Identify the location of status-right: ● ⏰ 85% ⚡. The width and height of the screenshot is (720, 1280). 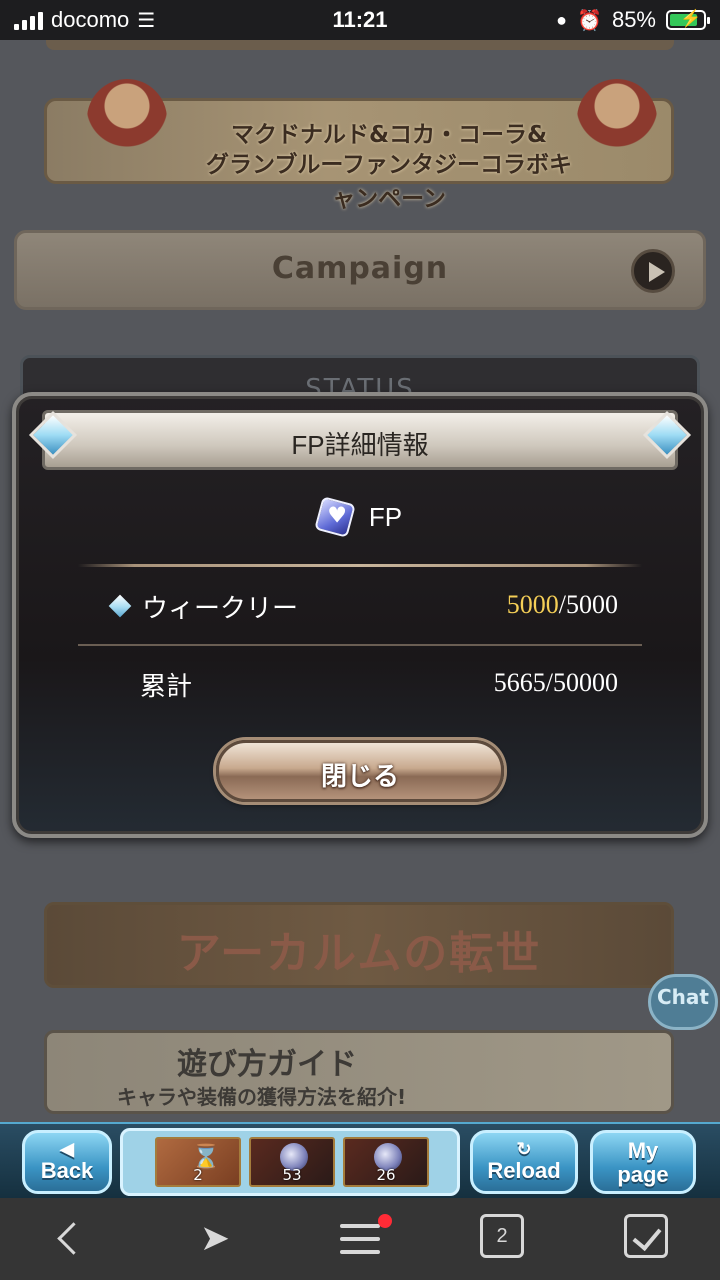
(633, 20).